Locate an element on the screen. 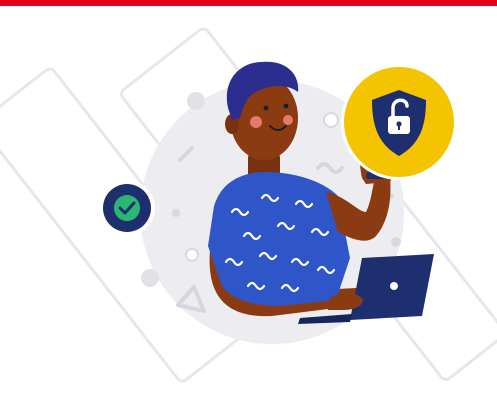 This screenshot has width=497, height=393. person-shirt is located at coordinates (279, 239).